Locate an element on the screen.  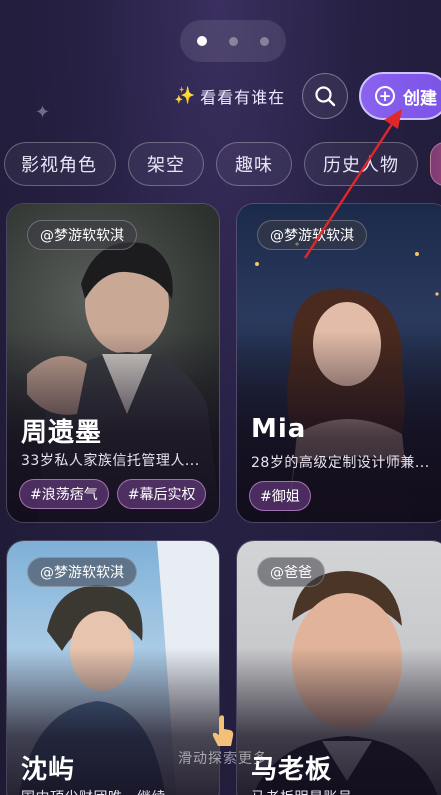
page-indicator is located at coordinates (233, 41).